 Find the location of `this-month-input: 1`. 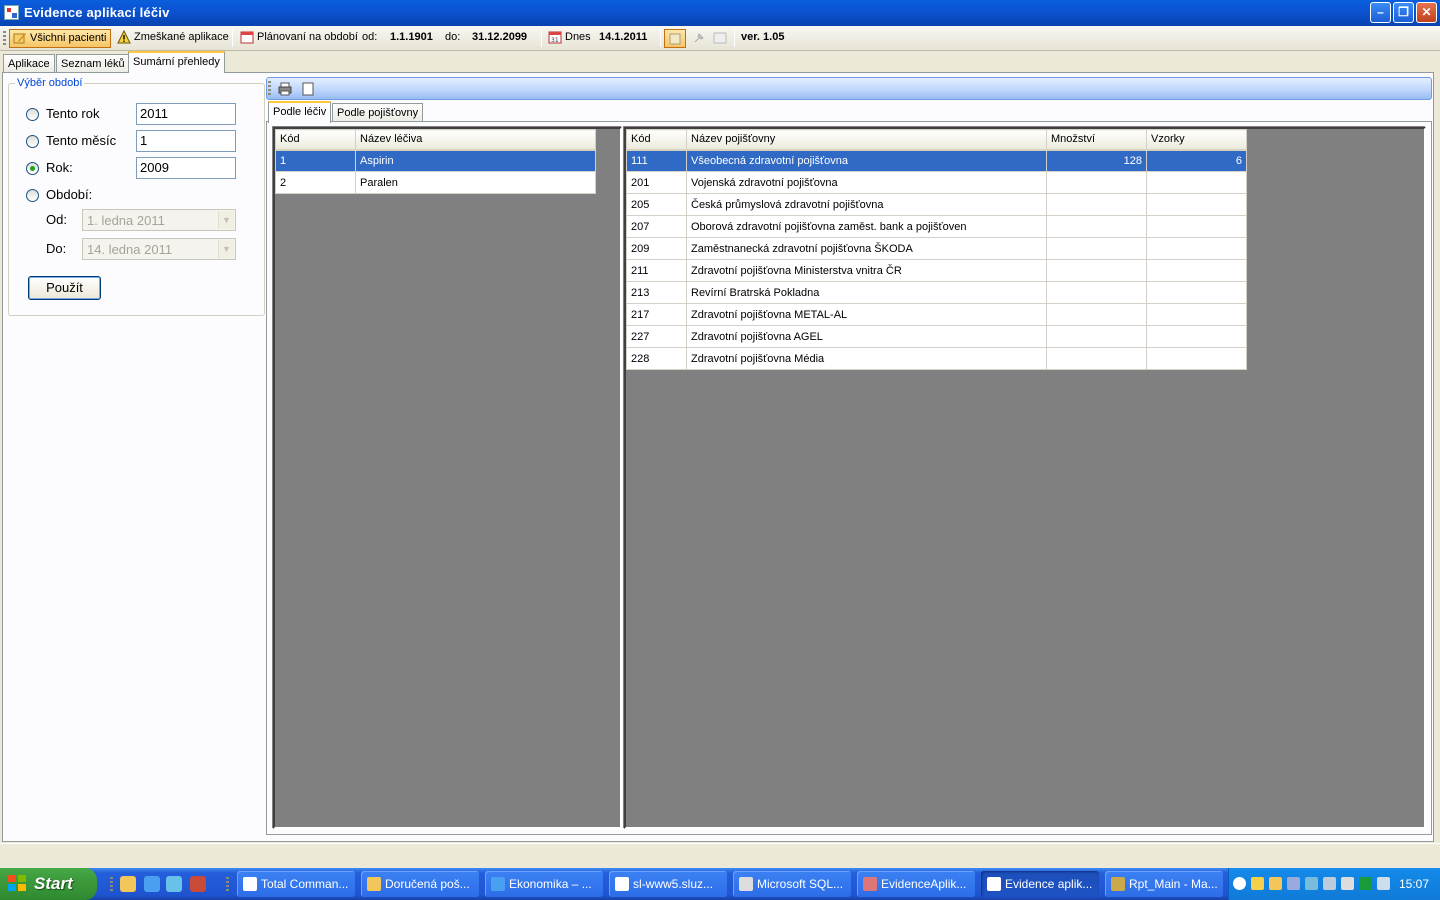

this-month-input: 1 is located at coordinates (186, 141).